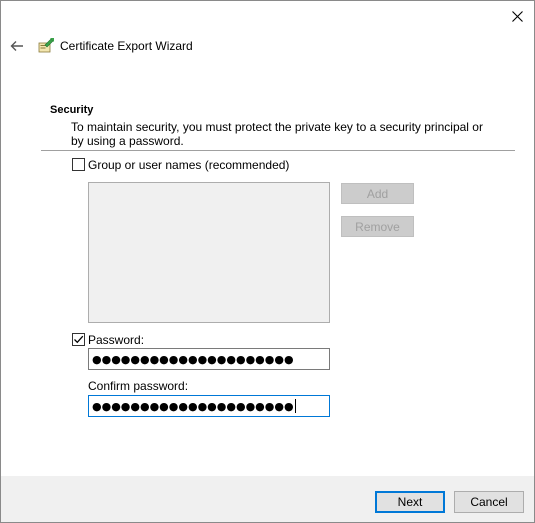 Image resolution: width=535 pixels, height=523 pixels. What do you see at coordinates (295, 406) in the screenshot?
I see `text-caret` at bounding box center [295, 406].